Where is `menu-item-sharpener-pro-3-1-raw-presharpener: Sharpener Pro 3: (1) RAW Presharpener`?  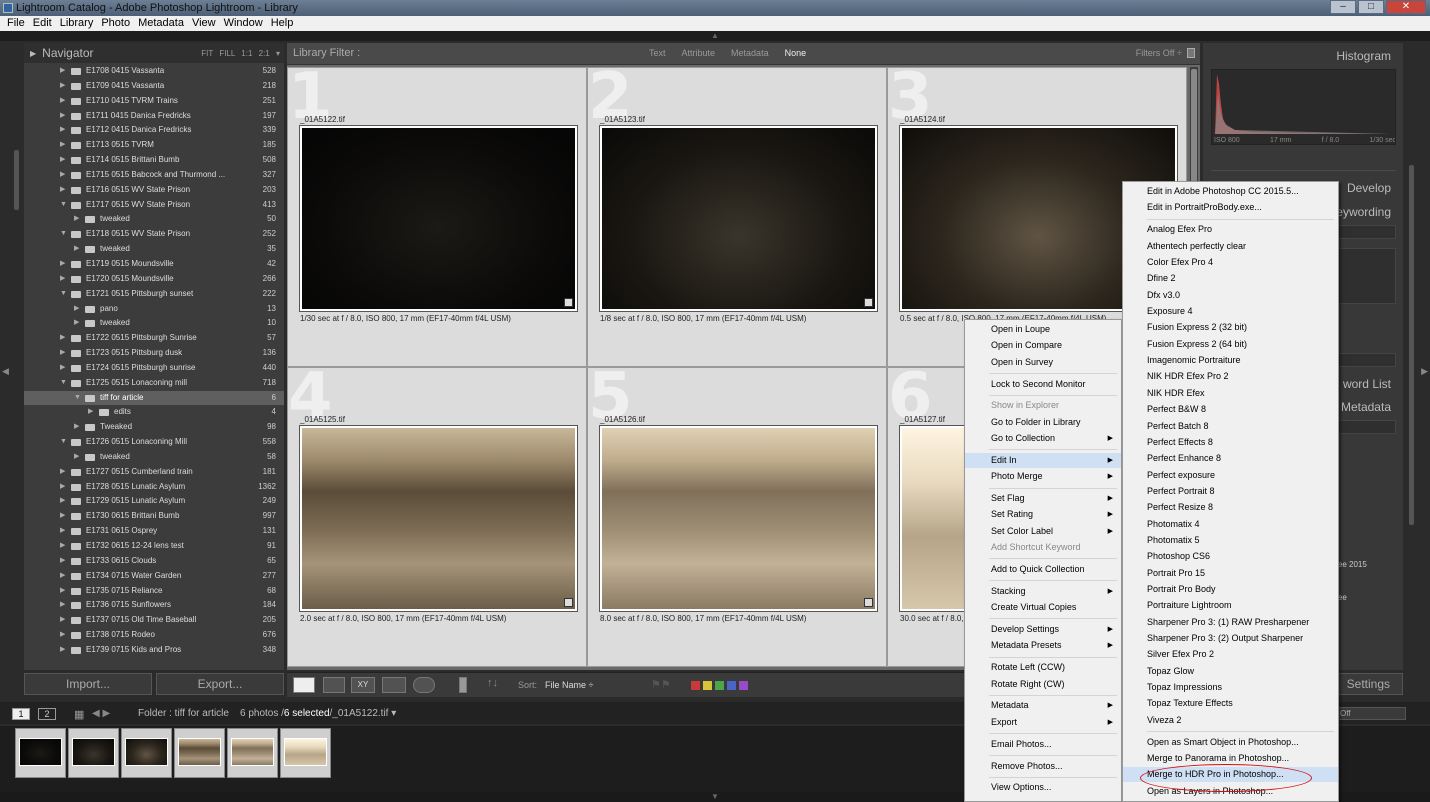
menu-item-sharpener-pro-3-1-raw-presharpener: Sharpener Pro 3: (1) RAW Presharpener is located at coordinates (1230, 622).